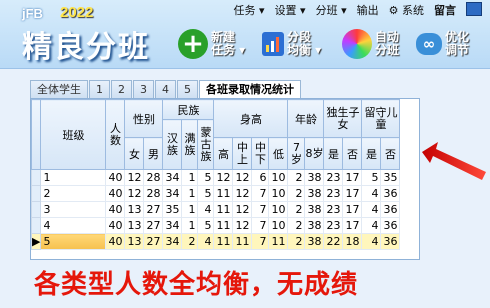  I want to click on row-pointer-icon: ▶, so click(36, 241).